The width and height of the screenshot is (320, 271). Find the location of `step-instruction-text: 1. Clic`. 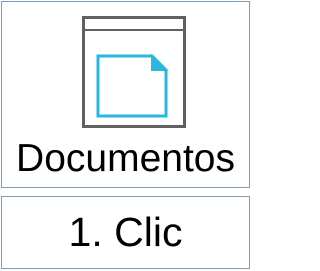

step-instruction-text: 1. Clic is located at coordinates (125, 232).